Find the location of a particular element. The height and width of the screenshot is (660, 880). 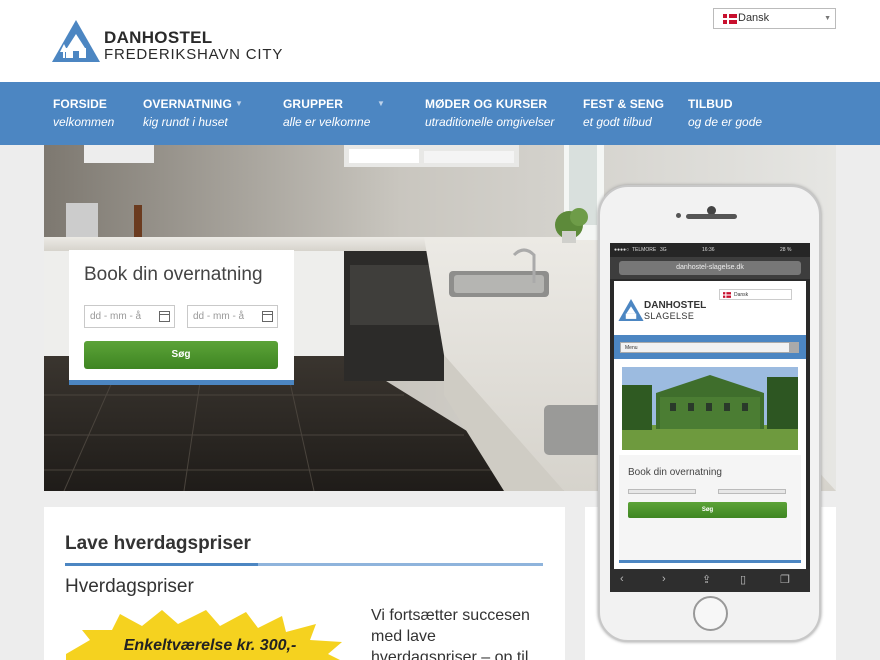

tabs-icon: ❐ is located at coordinates (785, 579).